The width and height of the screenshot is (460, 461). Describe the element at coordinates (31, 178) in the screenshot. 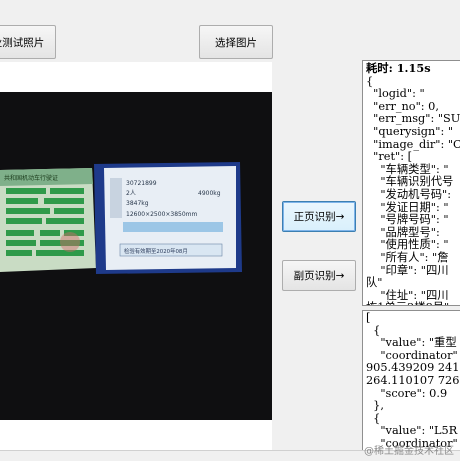

I see `license-left-title: 共和国机动车行驶证` at that location.